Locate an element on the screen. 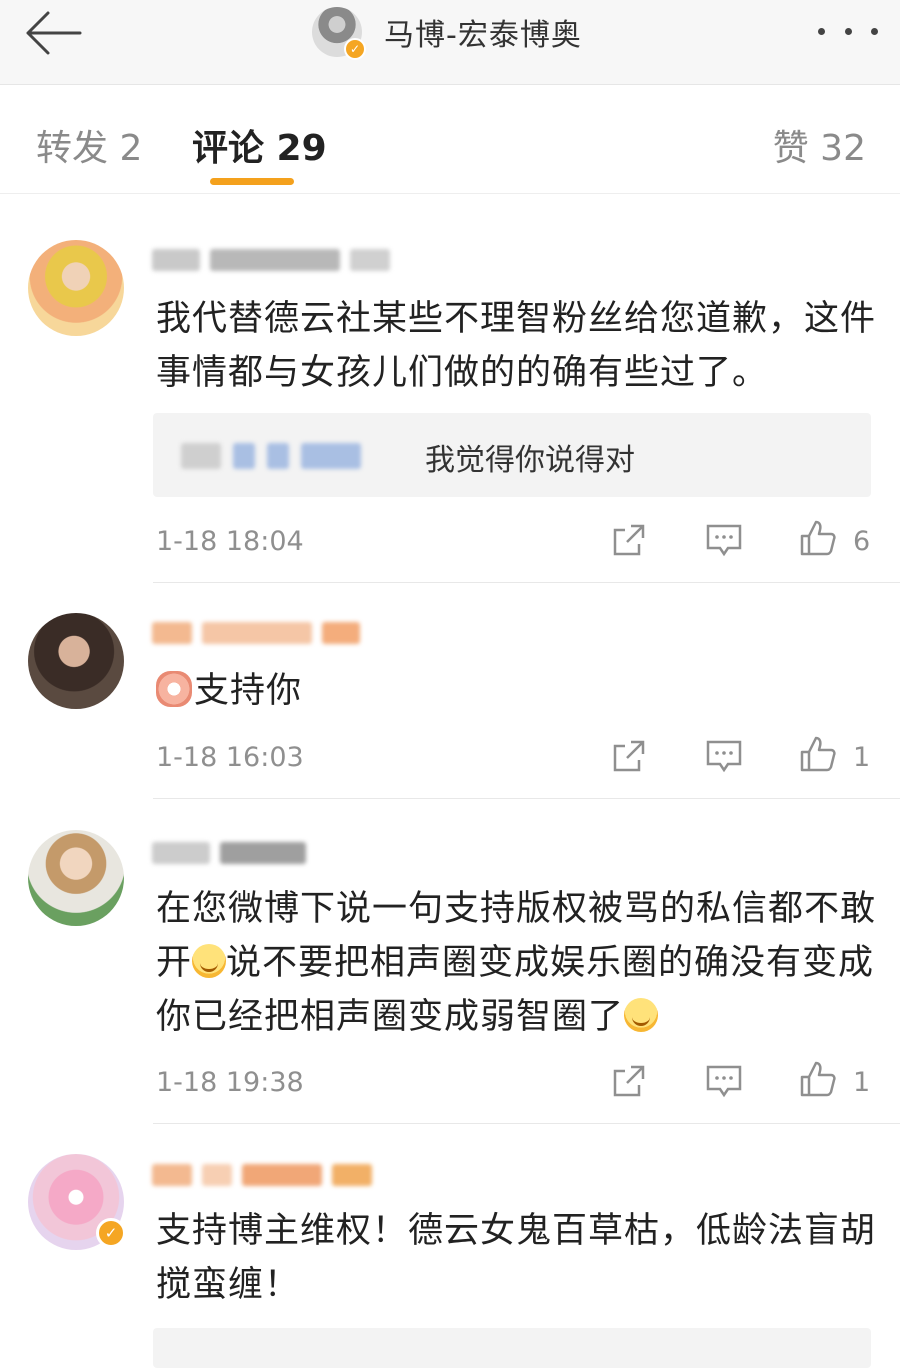 The height and width of the screenshot is (1368, 900). comment-time: 1-18 19:38 is located at coordinates (230, 1082).